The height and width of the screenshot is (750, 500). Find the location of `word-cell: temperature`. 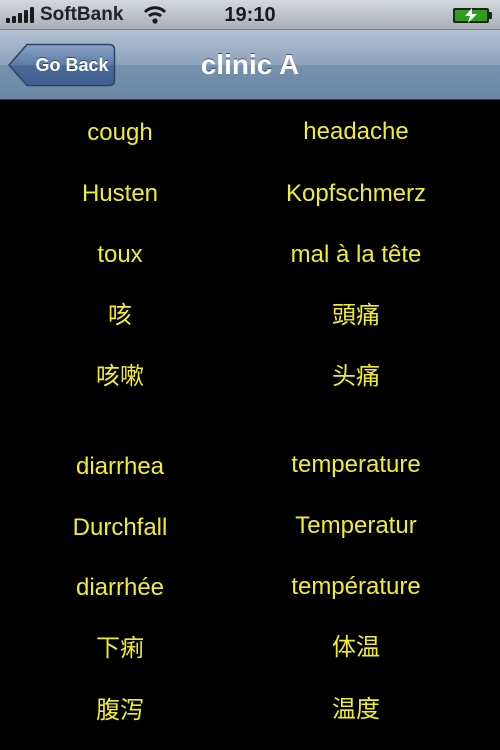

word-cell: temperature is located at coordinates (356, 464).